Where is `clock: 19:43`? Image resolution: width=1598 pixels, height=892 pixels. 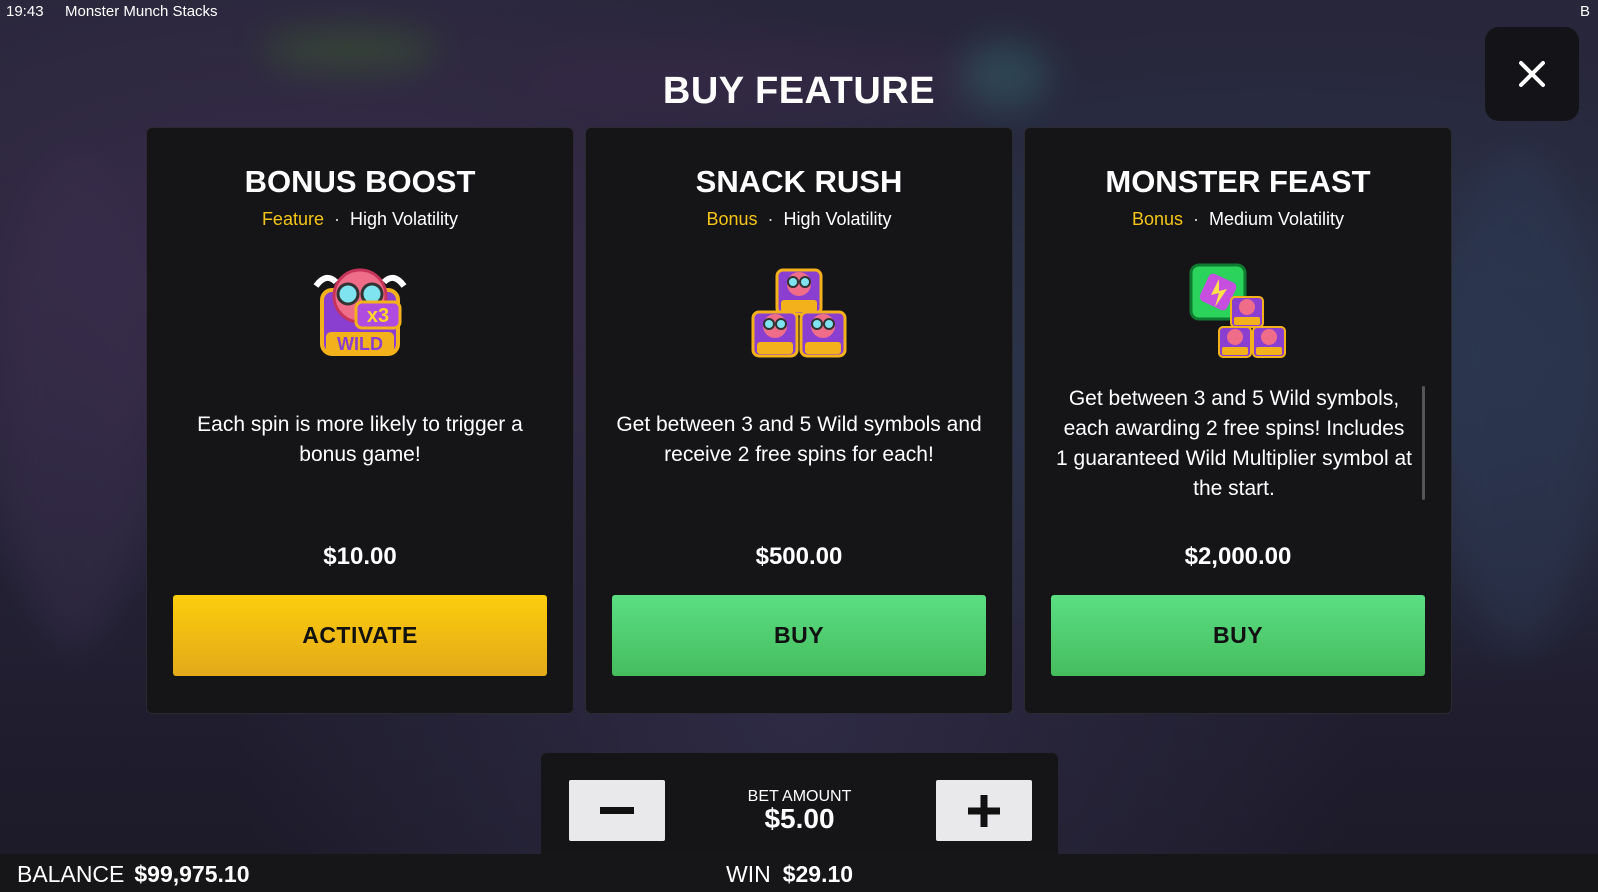 clock: 19:43 is located at coordinates (25, 11).